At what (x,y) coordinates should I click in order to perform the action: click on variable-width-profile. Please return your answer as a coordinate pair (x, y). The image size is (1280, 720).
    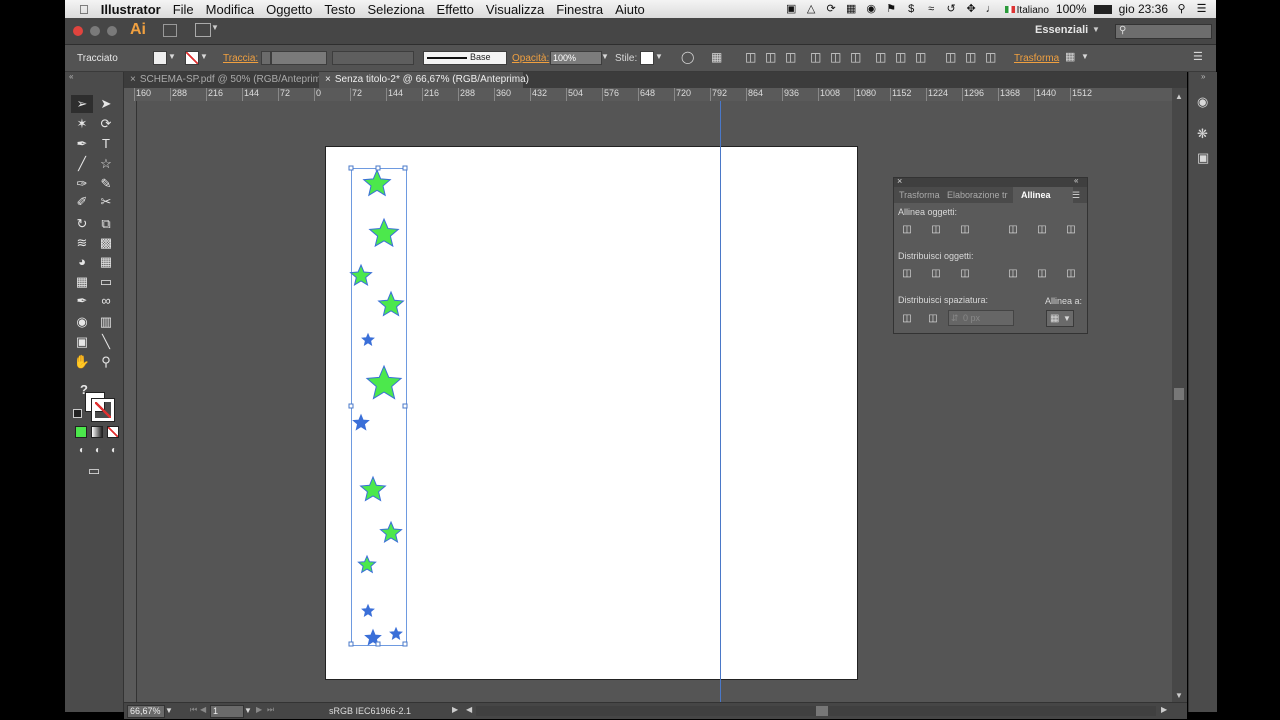
    Looking at the image, I should click on (373, 58).